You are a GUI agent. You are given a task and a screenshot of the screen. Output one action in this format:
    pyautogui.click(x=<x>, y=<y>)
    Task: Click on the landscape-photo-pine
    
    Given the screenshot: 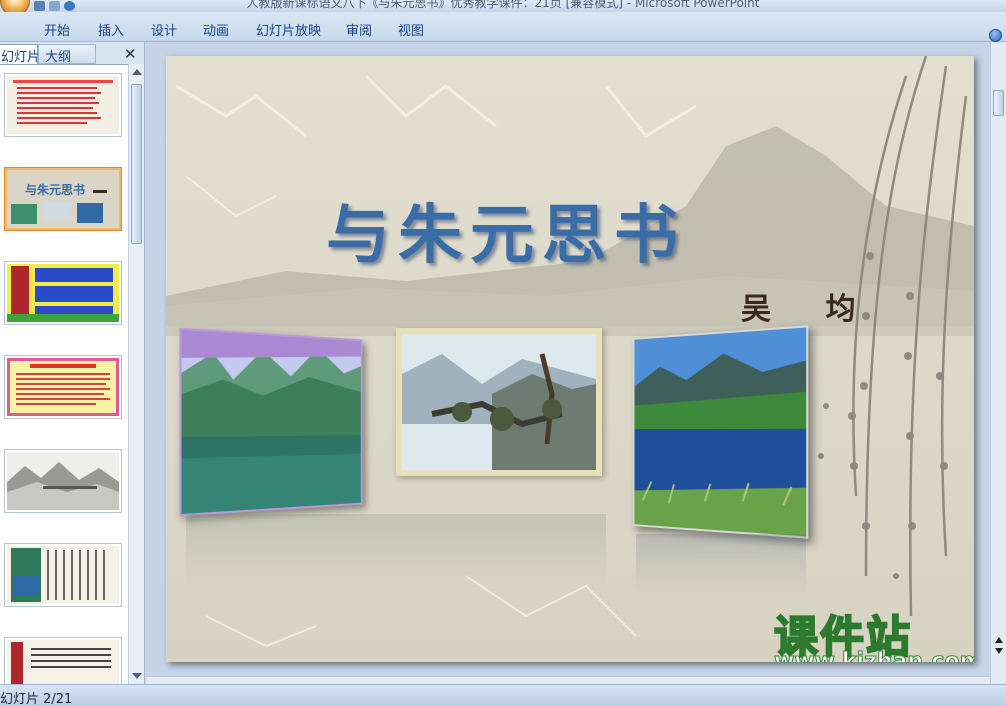 What is the action you would take?
    pyautogui.click(x=499, y=402)
    